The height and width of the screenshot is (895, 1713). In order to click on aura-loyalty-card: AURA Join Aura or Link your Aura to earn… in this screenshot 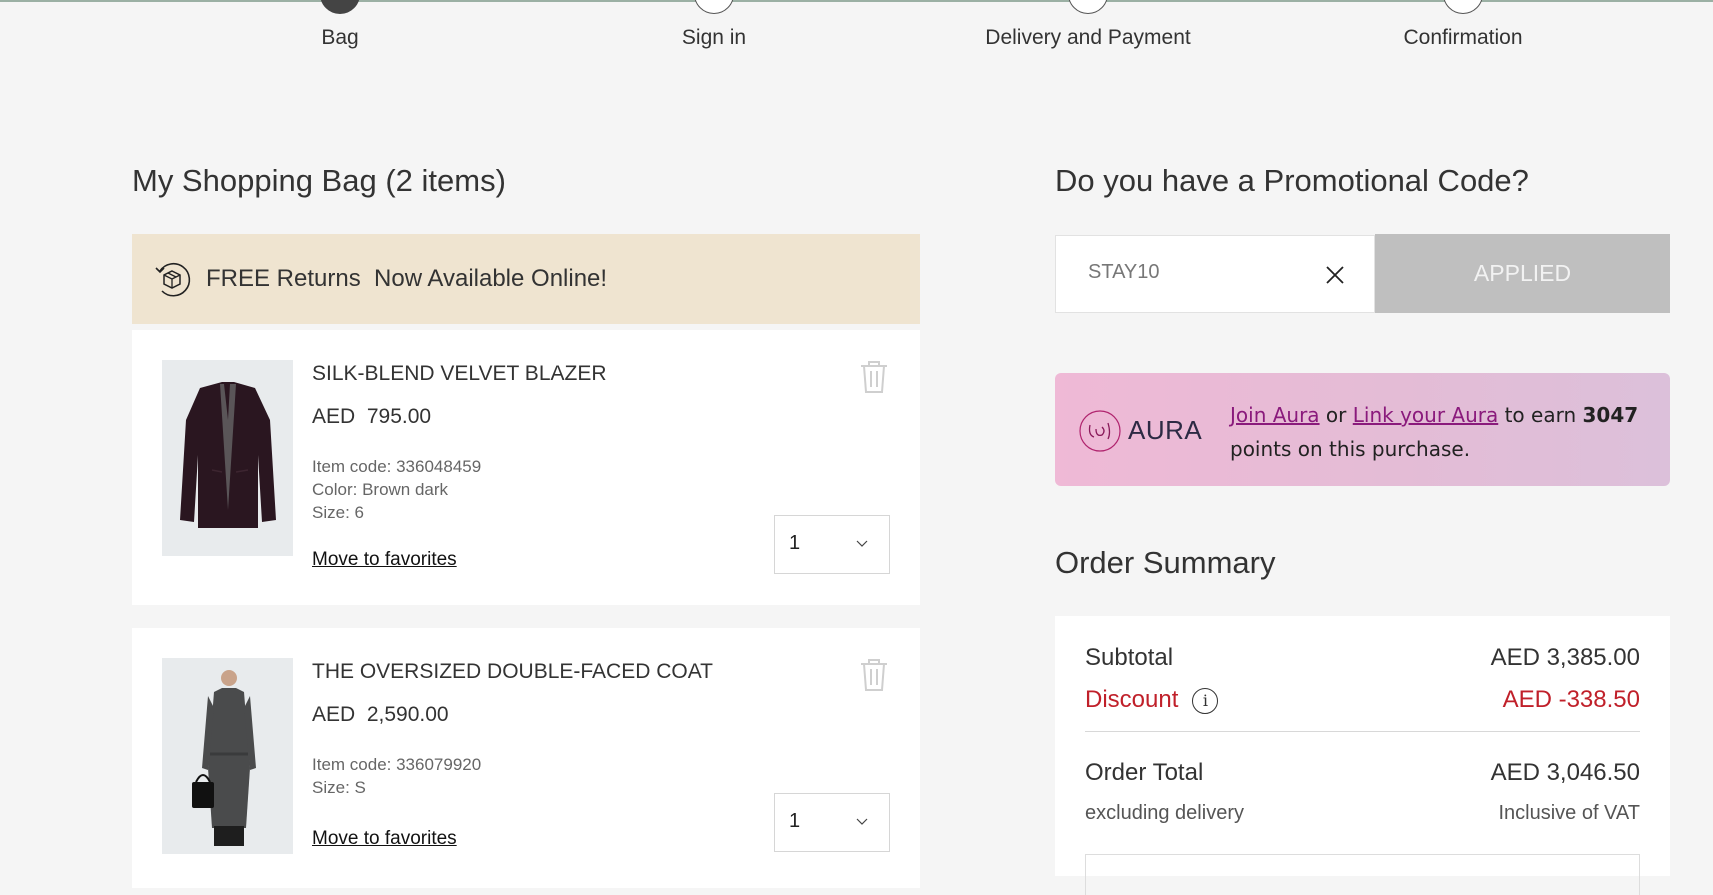, I will do `click(1362, 429)`.